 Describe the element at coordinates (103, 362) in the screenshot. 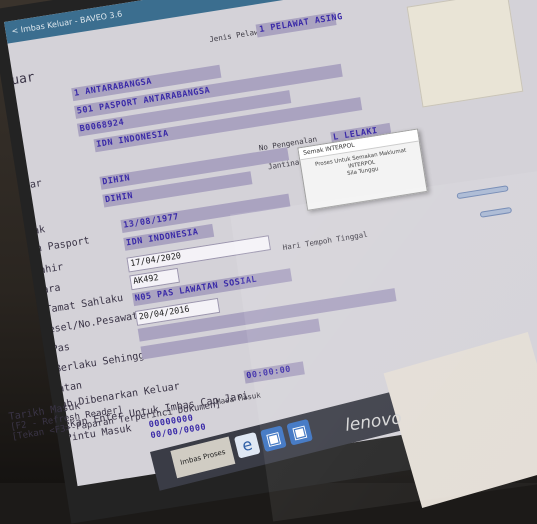

I see `berlaku-label: Berlaku Sehingga` at that location.